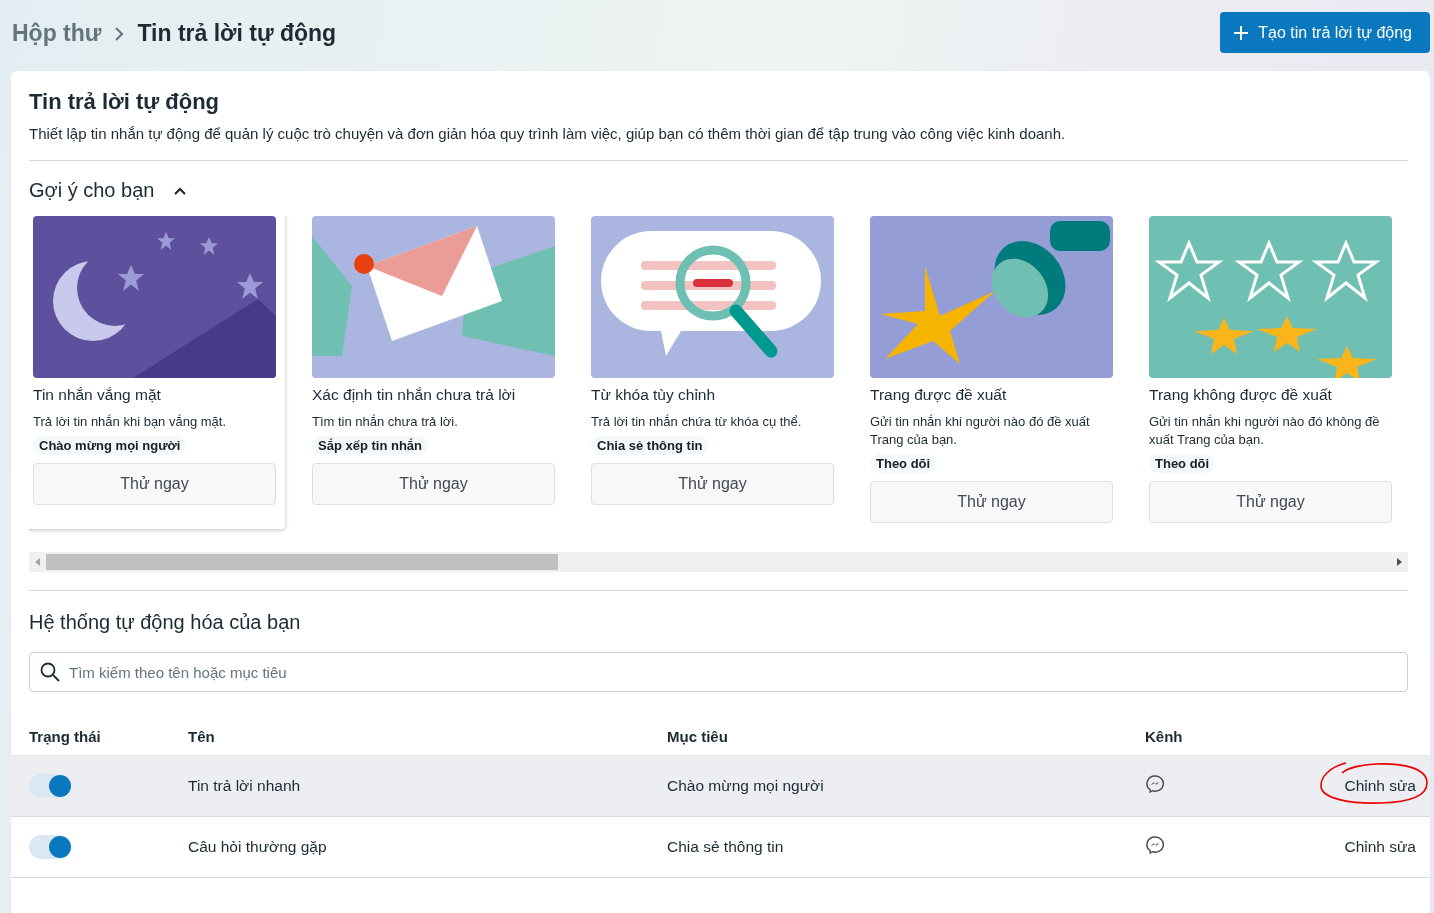 Image resolution: width=1434 pixels, height=913 pixels. I want to click on table-cell-text: Chào mừng mọi người, so click(746, 786).